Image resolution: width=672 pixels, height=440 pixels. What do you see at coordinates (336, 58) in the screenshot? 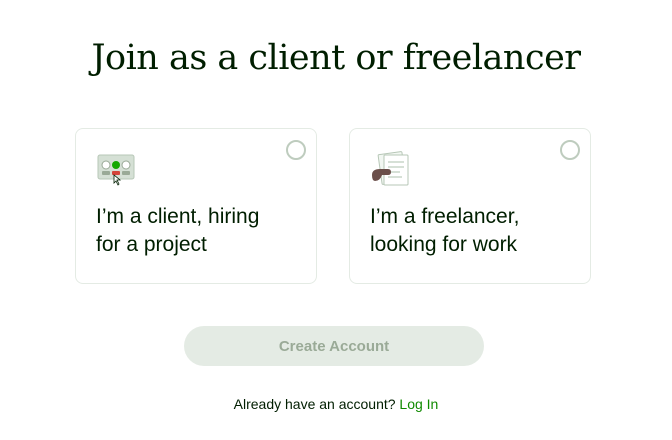
I see `page-title: Join as a client or freelancer` at bounding box center [336, 58].